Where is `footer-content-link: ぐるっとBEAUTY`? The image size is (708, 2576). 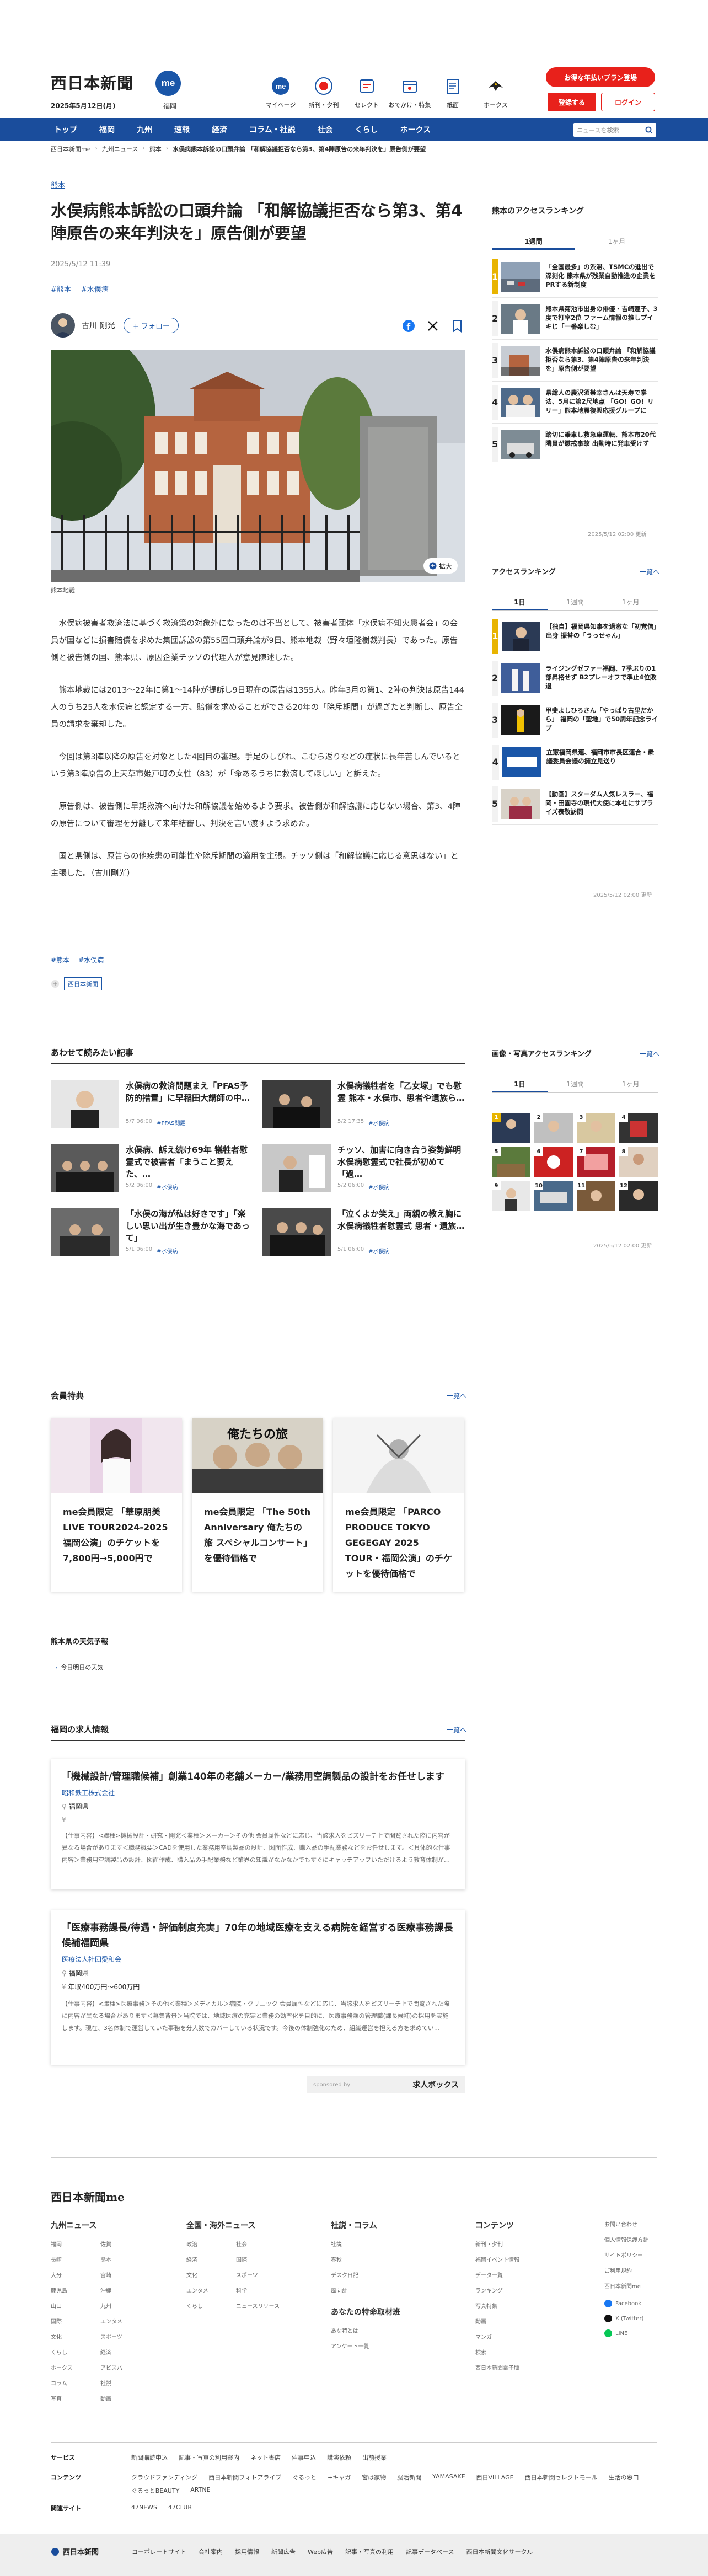
footer-content-link: ぐるっとBEAUTY is located at coordinates (155, 2490).